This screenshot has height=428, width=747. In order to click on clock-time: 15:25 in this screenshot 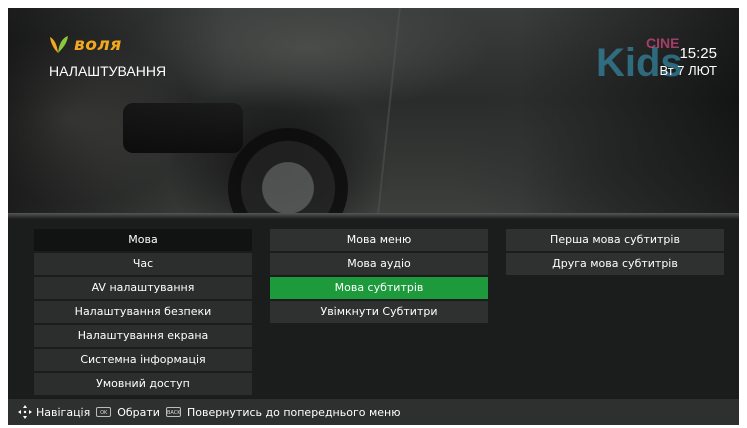, I will do `click(698, 53)`.